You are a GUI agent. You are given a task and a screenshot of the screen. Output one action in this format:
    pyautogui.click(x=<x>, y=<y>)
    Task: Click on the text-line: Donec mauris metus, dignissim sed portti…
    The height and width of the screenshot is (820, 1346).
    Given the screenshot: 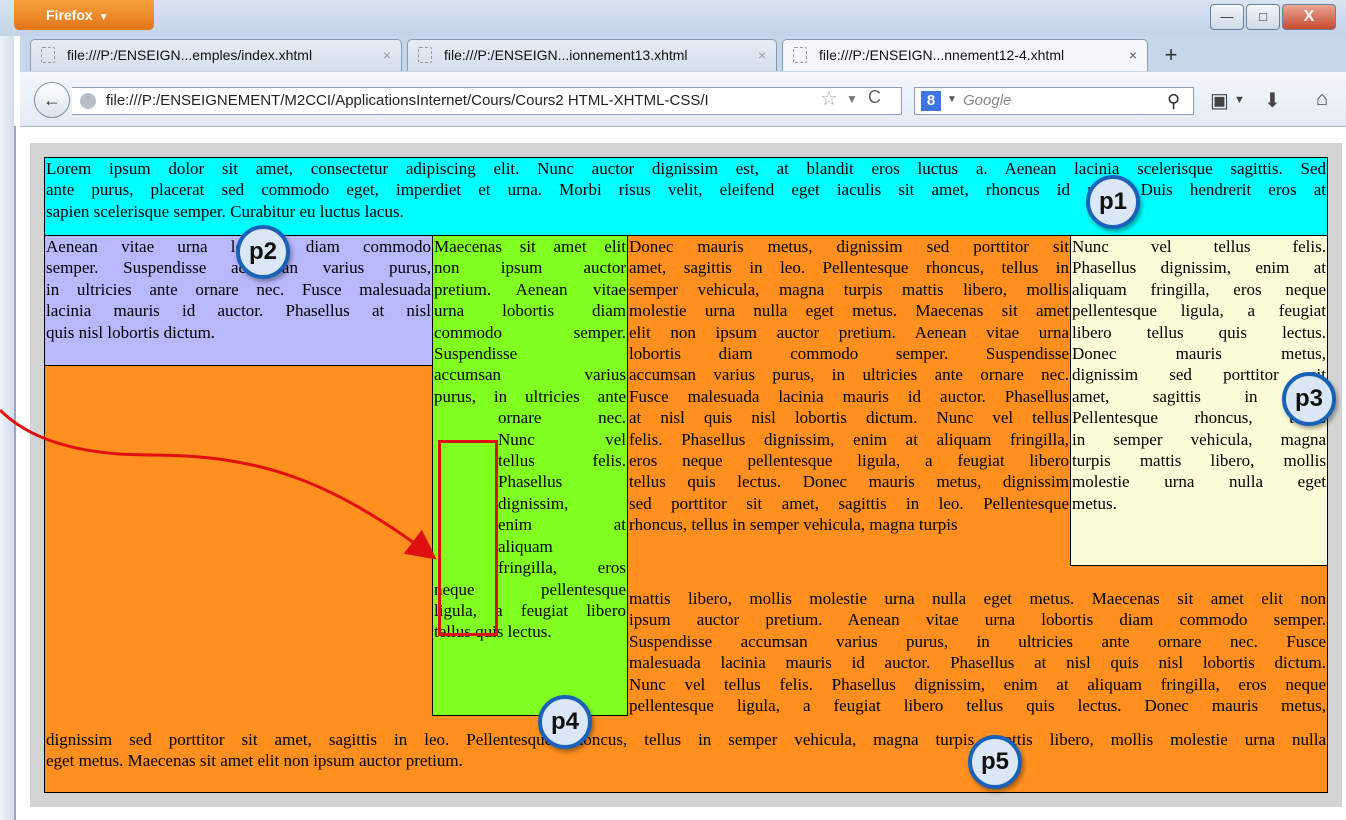 What is the action you would take?
    pyautogui.click(x=849, y=246)
    